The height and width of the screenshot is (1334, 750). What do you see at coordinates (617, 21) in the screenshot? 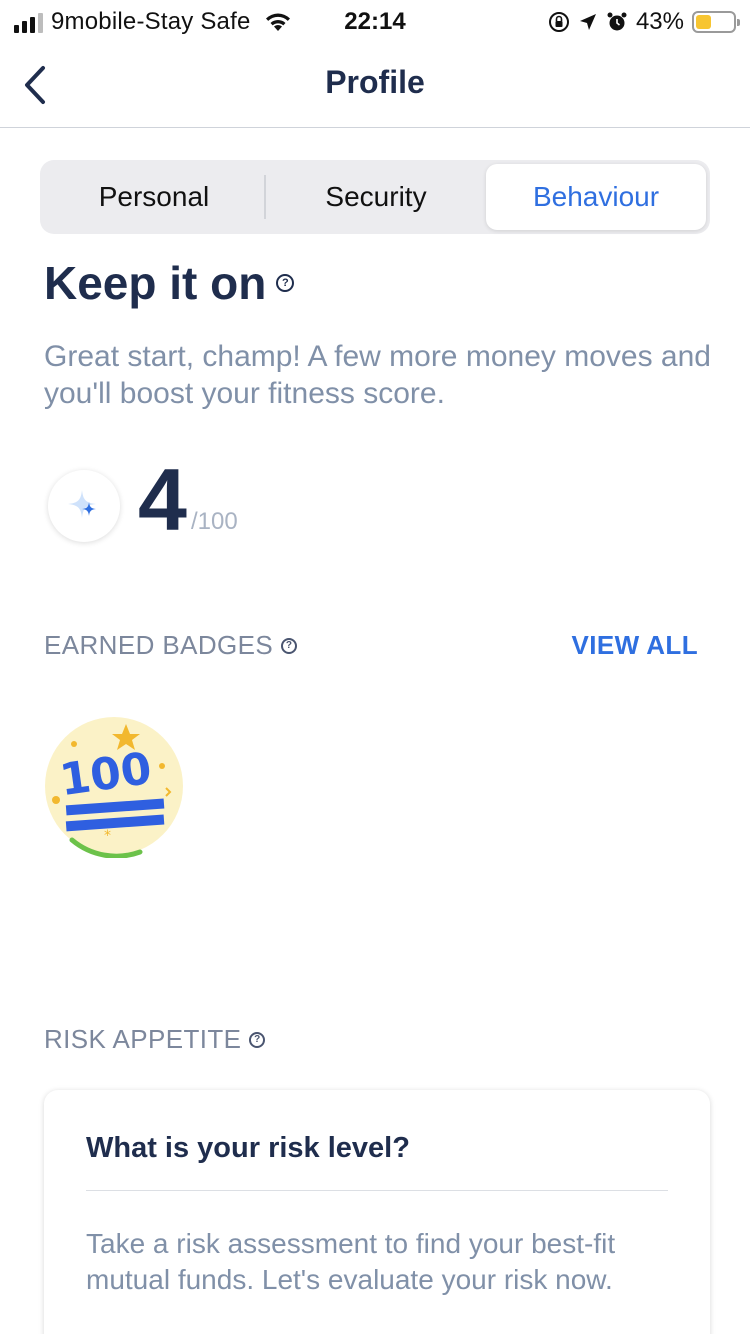
I see `alarm-icon` at bounding box center [617, 21].